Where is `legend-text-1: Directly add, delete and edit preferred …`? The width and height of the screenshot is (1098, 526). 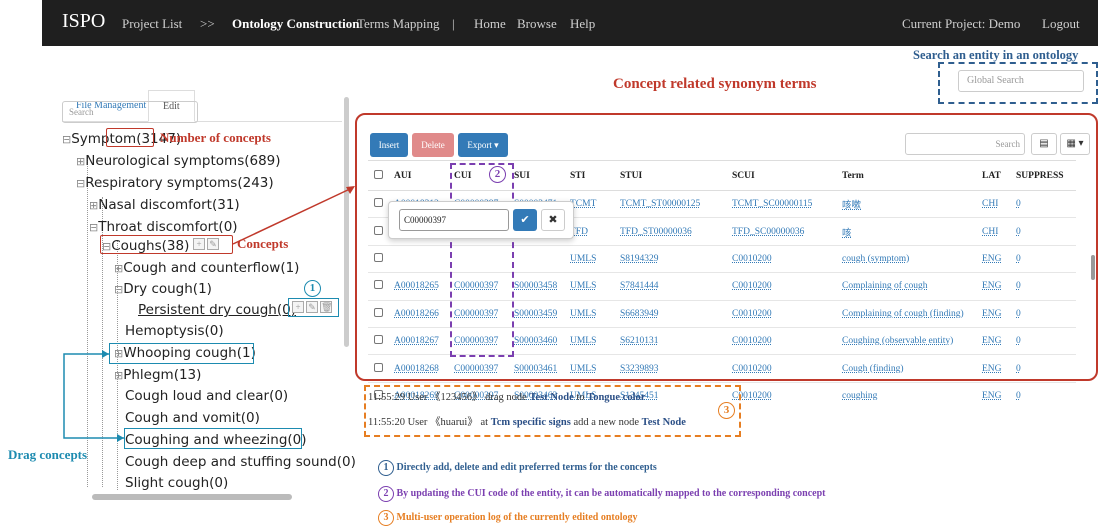 legend-text-1: Directly add, delete and edit preferred … is located at coordinates (526, 467).